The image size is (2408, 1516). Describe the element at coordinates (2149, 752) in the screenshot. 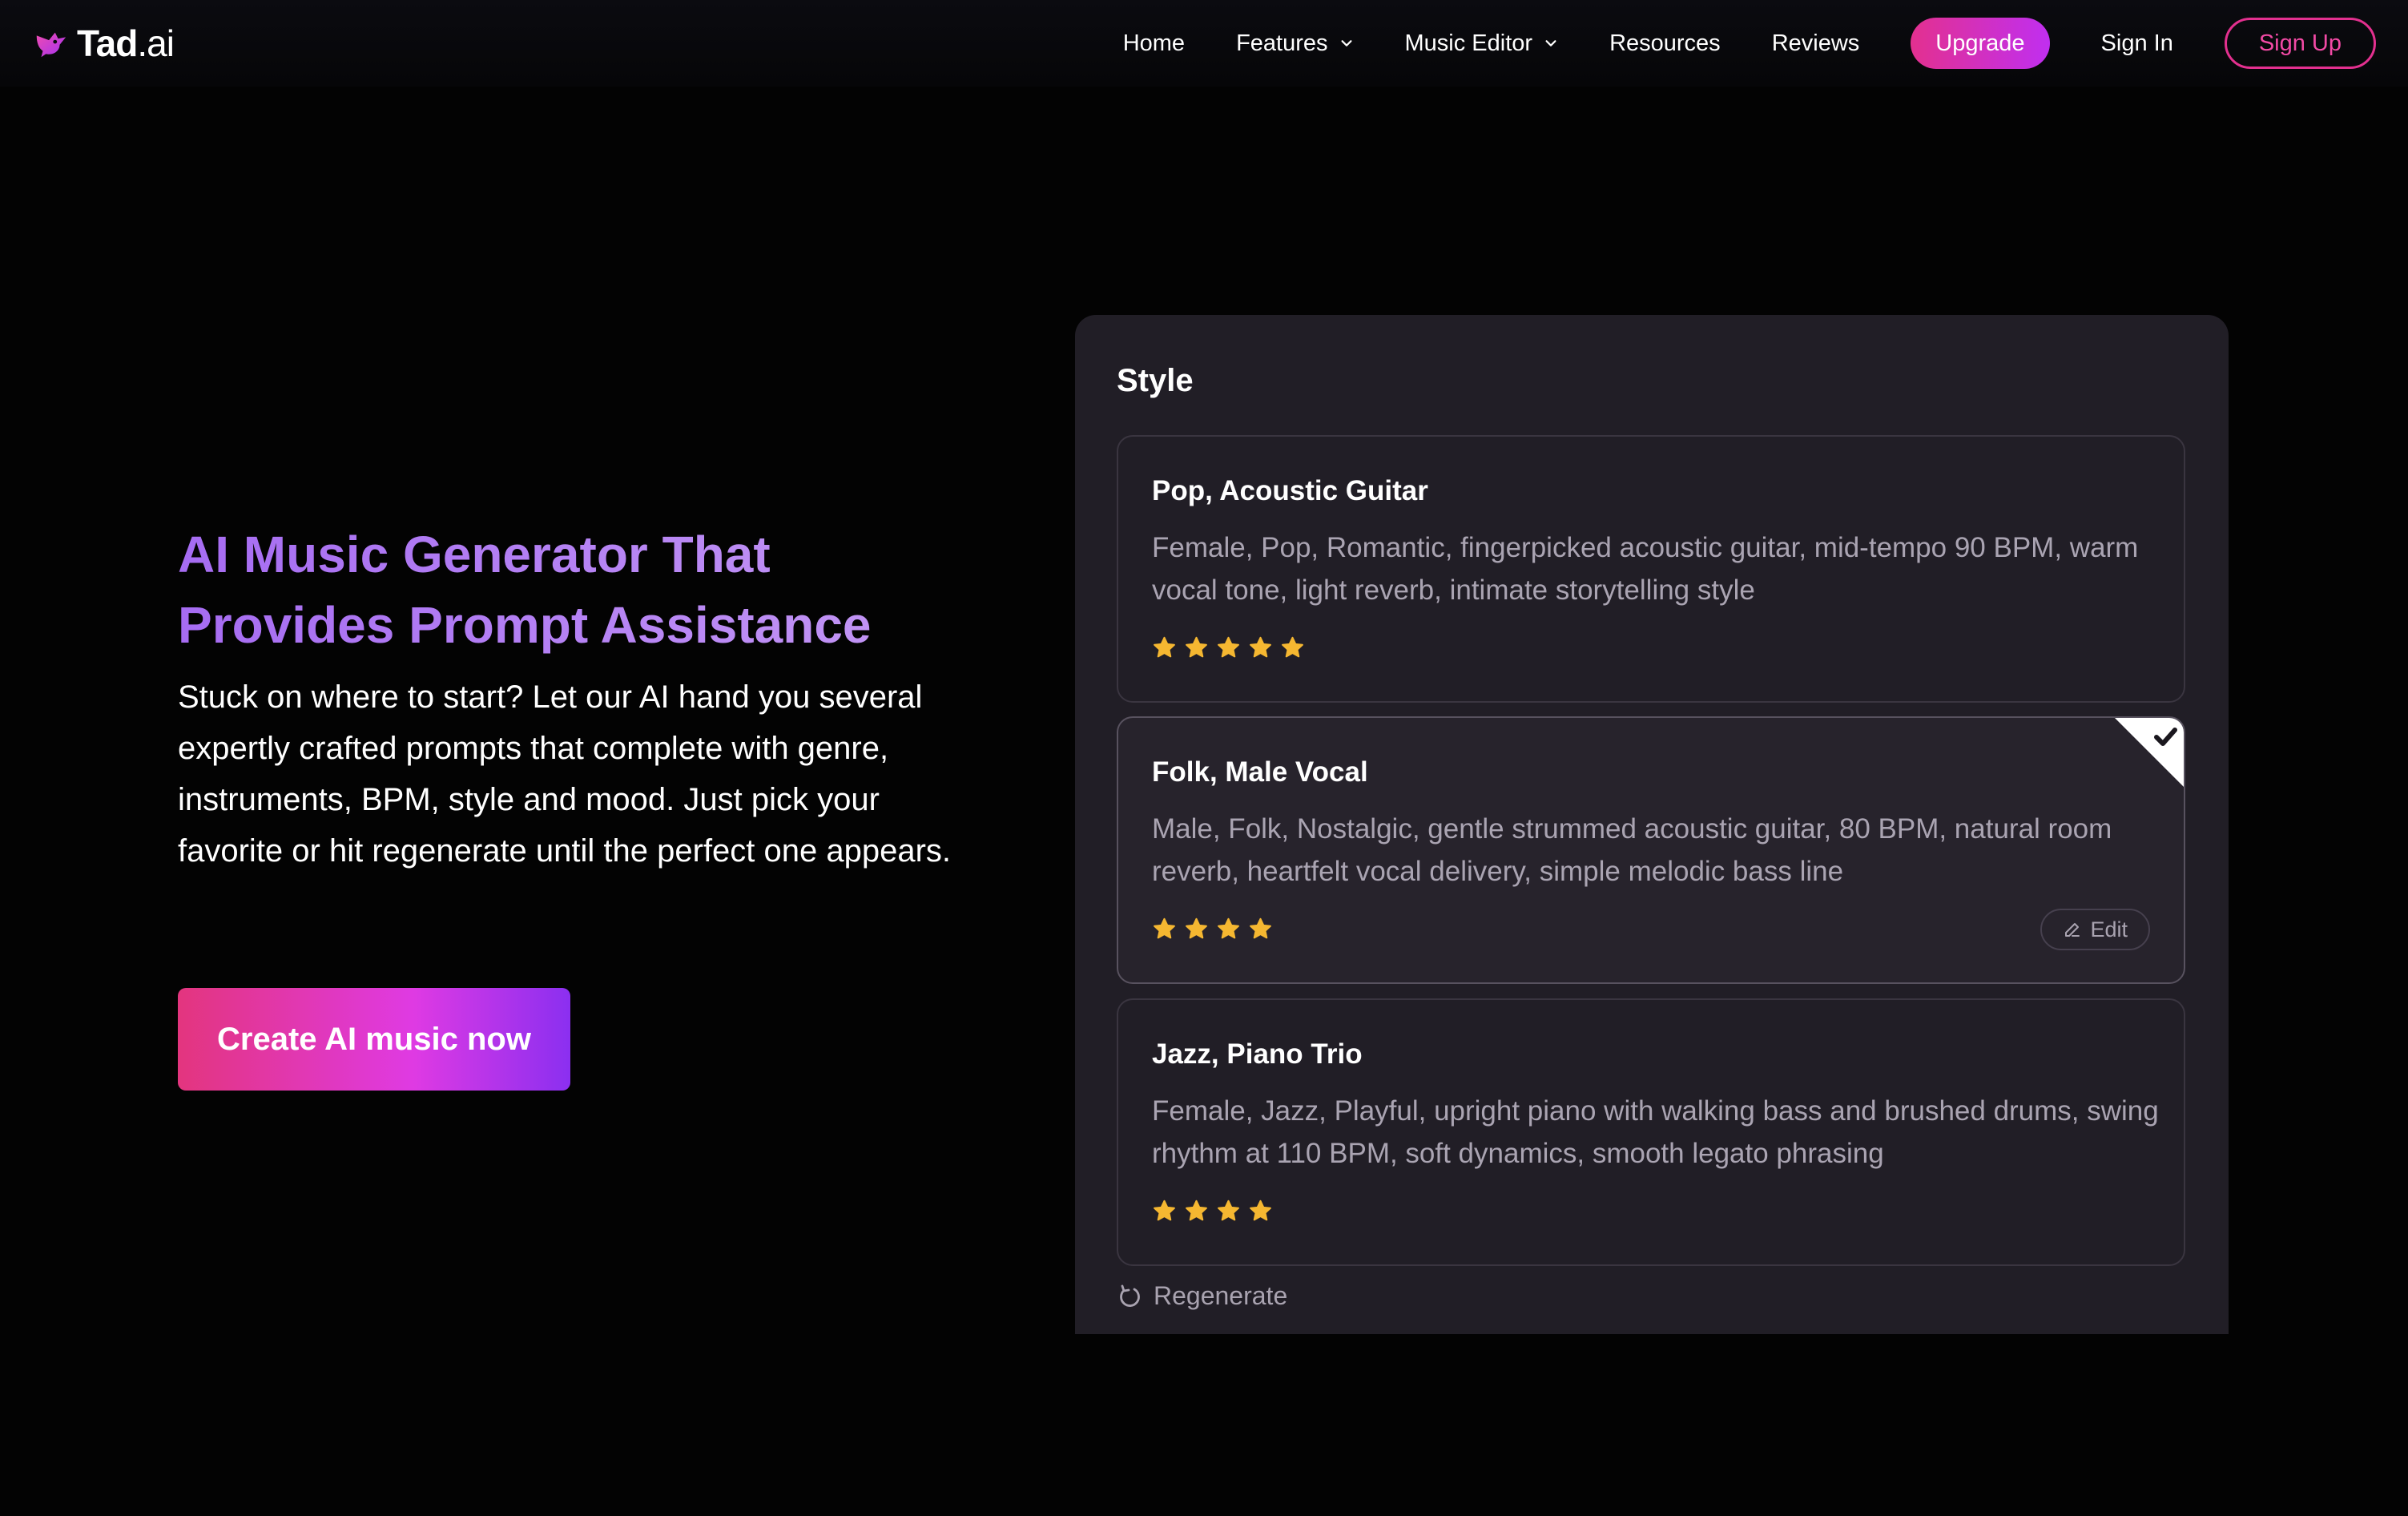

I see `check-icon` at that location.